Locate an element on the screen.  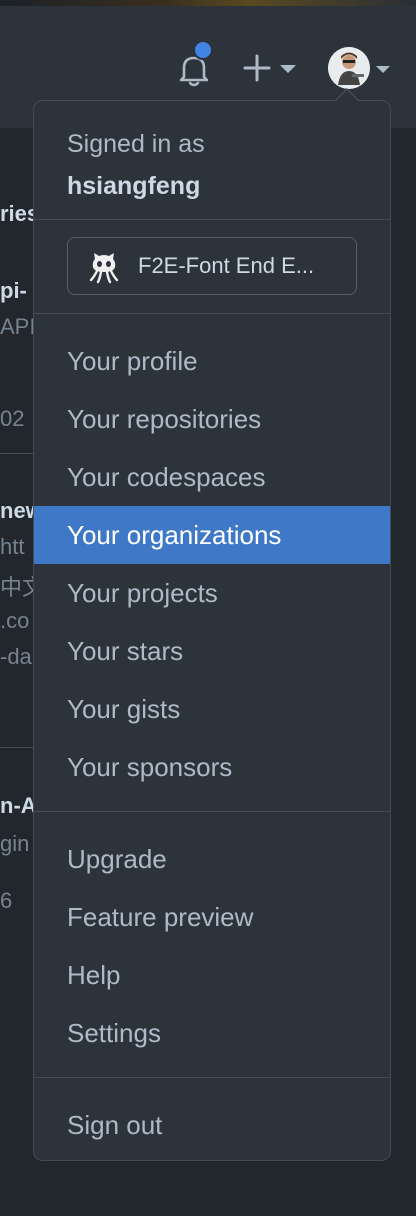
bg-fragment: gin is located at coordinates (15, 843).